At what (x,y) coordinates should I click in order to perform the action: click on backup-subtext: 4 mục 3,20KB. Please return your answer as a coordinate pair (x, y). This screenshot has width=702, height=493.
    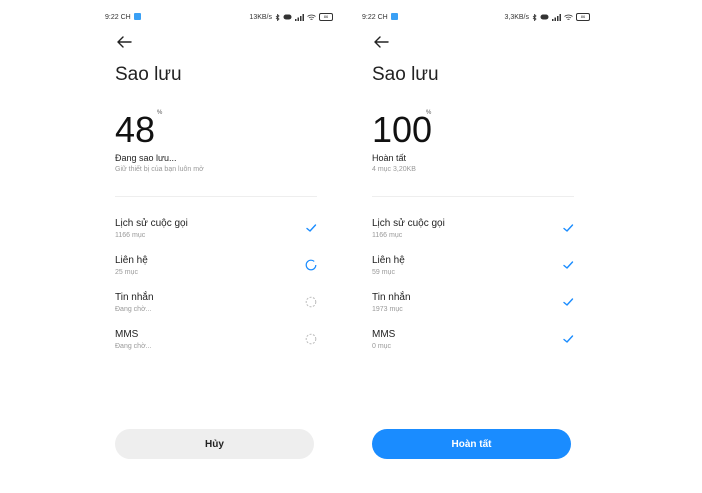
    Looking at the image, I should click on (394, 169).